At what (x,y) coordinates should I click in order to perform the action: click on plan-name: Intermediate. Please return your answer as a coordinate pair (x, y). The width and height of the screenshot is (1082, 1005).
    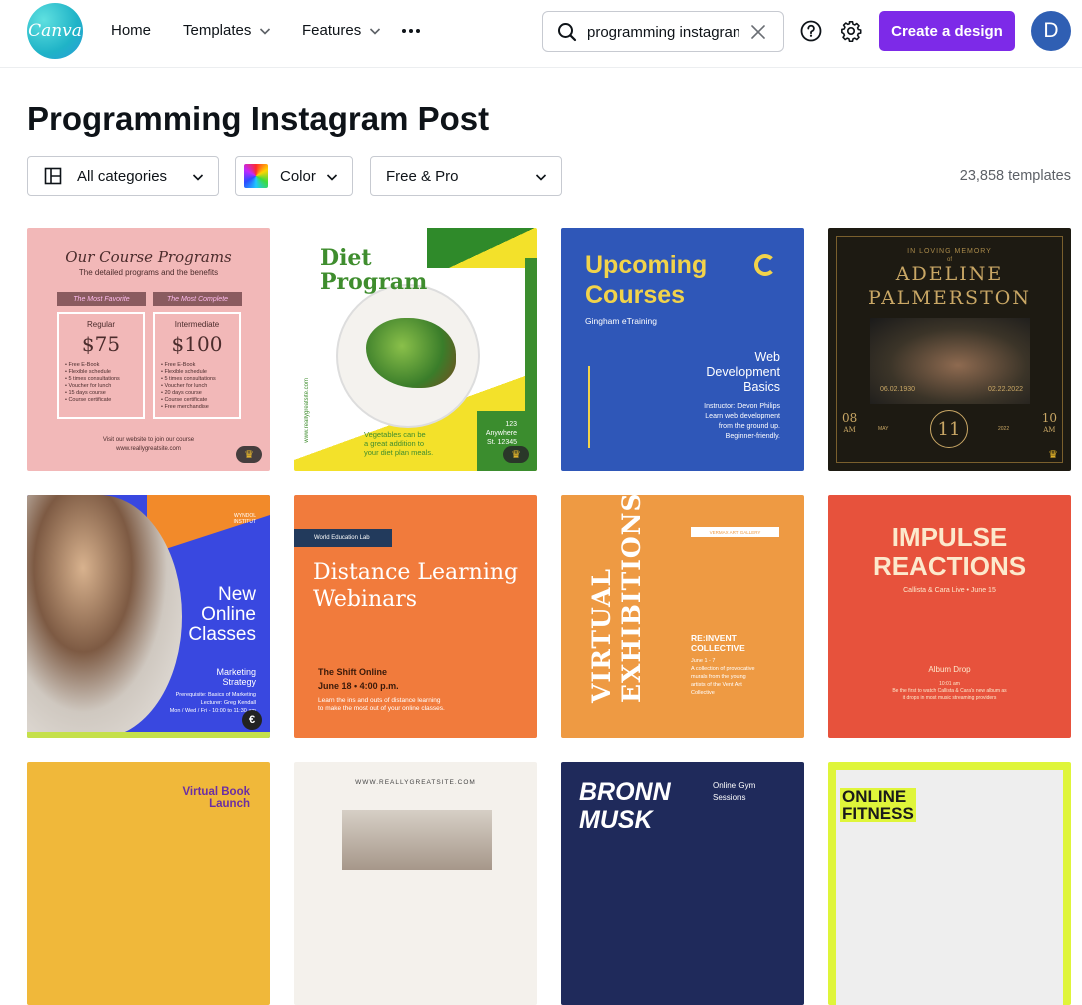
    Looking at the image, I should click on (197, 324).